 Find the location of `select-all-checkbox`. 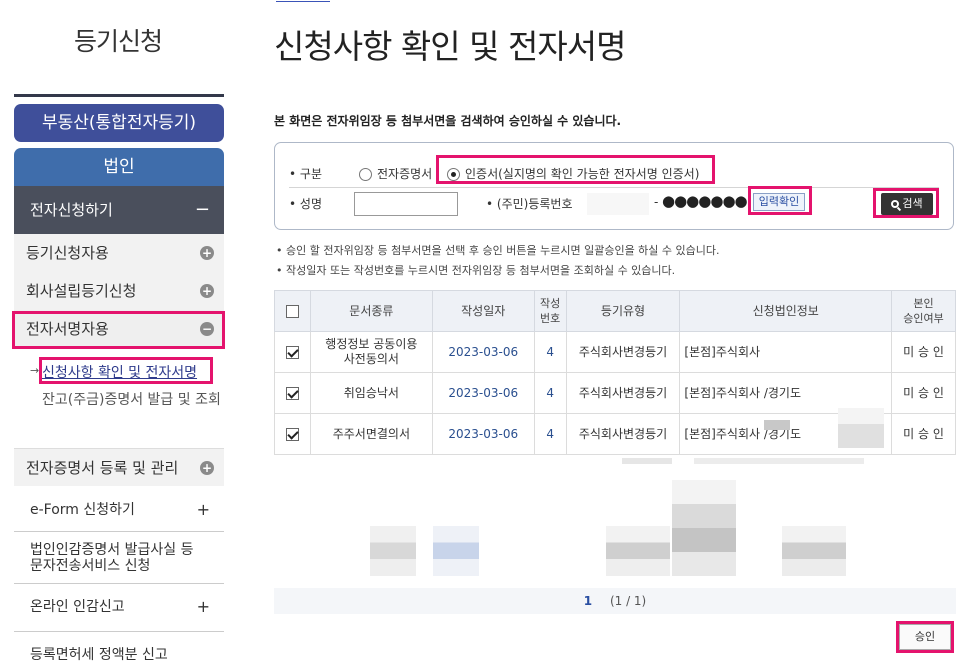

select-all-checkbox is located at coordinates (292, 311).